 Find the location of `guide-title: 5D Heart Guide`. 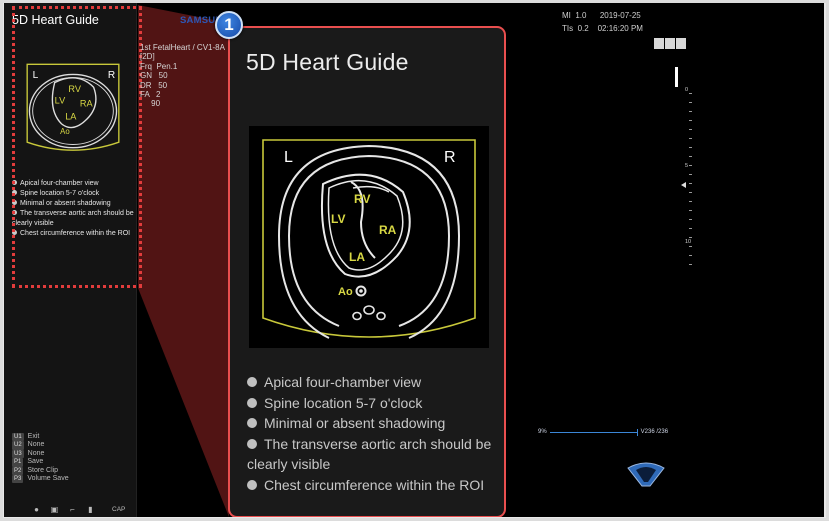

guide-title: 5D Heart Guide is located at coordinates (327, 62).